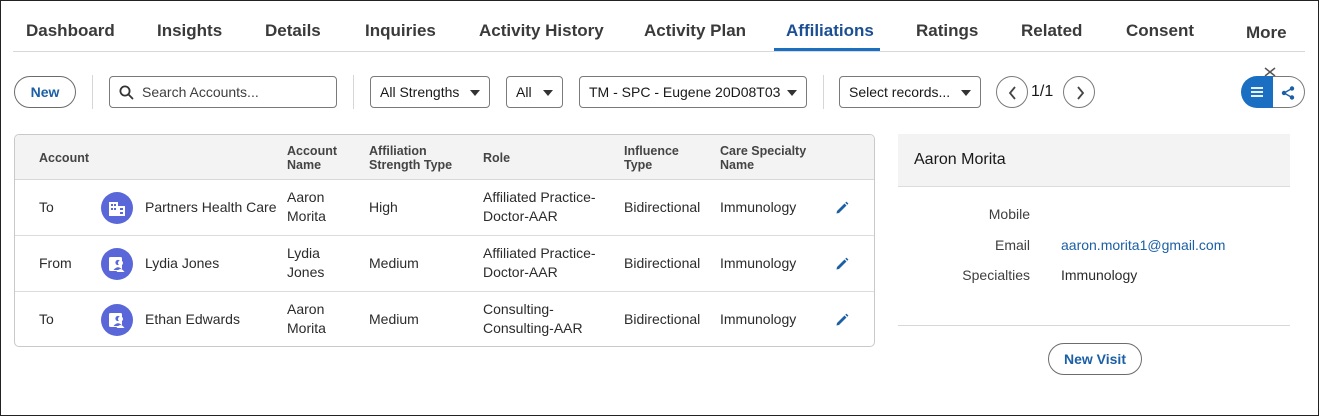 This screenshot has height=416, width=1319. I want to click on header-specialty: Care Specialty Name, so click(763, 158).